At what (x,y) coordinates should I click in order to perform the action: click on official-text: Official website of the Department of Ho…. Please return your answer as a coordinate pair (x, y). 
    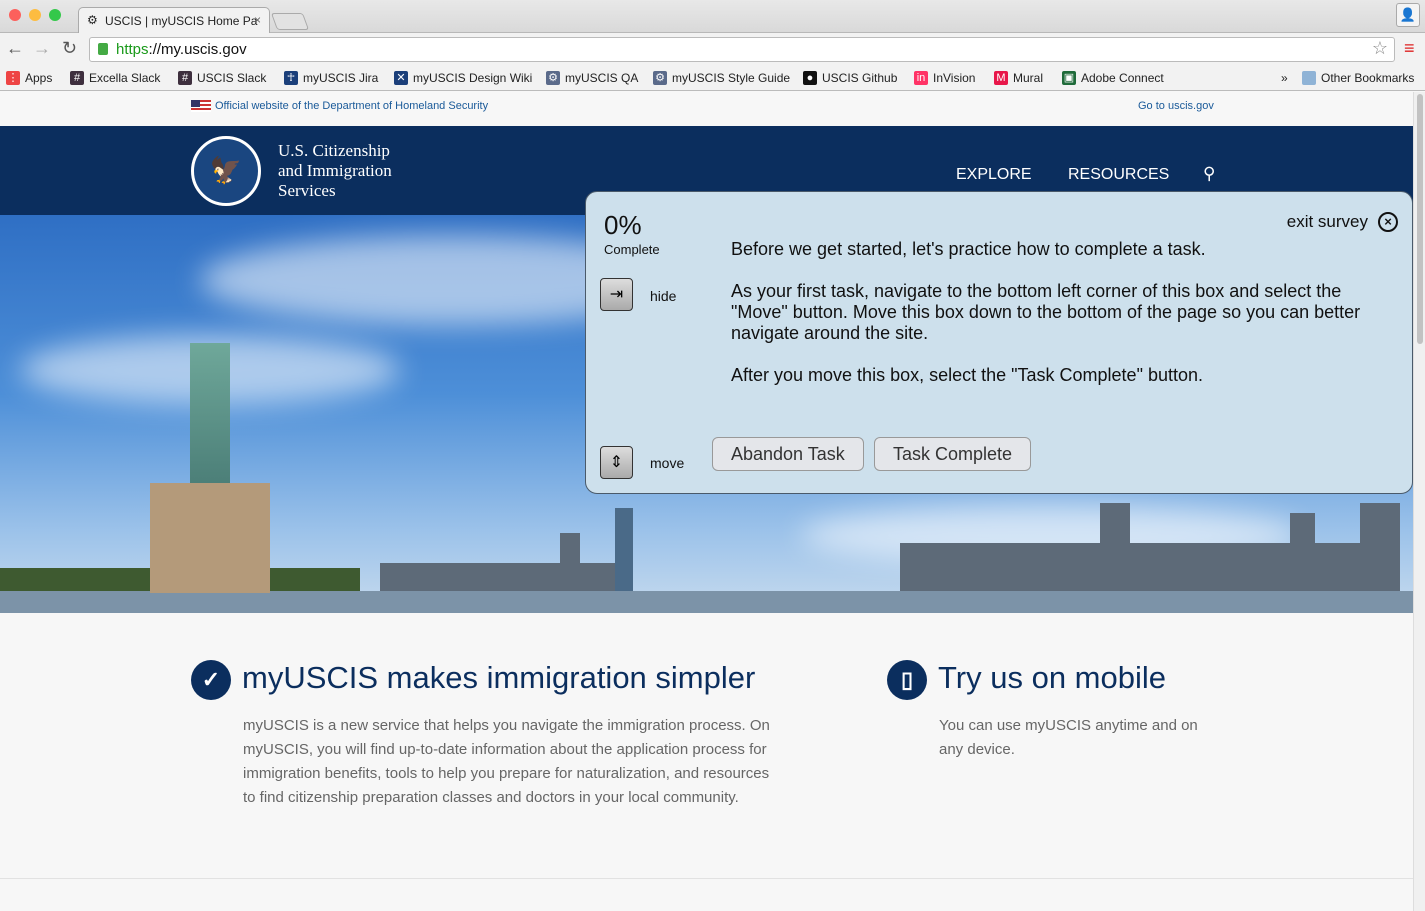
    Looking at the image, I should click on (352, 106).